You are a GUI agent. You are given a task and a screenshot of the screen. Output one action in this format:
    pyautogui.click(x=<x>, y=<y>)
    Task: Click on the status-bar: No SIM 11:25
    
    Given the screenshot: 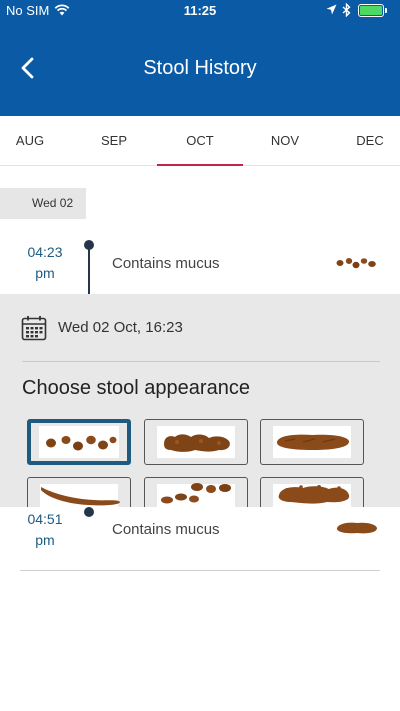 What is the action you would take?
    pyautogui.click(x=200, y=11)
    